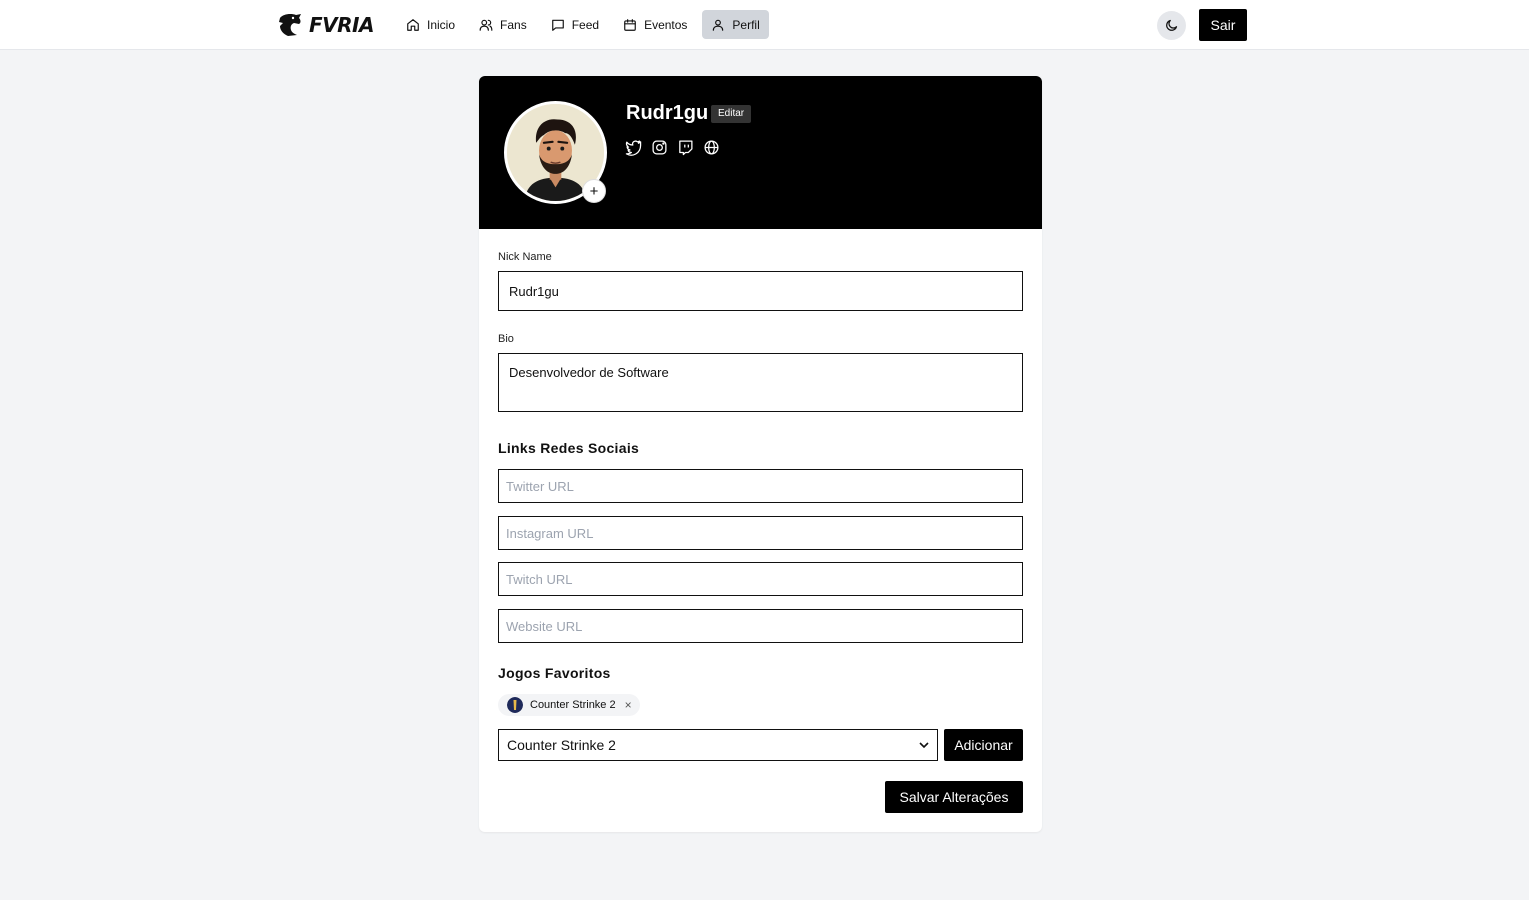  I want to click on game-select: Counter Strinke 2, so click(718, 745).